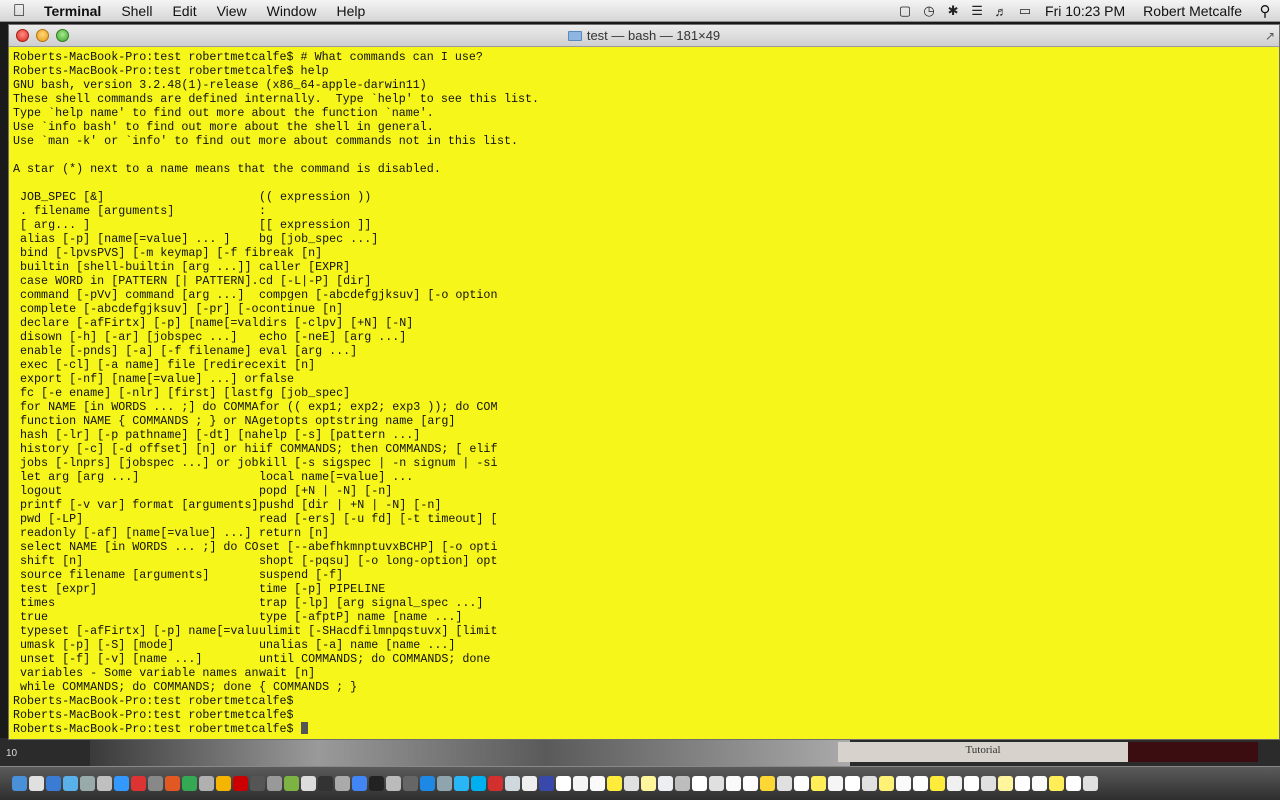  What do you see at coordinates (1192, 11) in the screenshot?
I see `user-menu: Robert Metcalfe` at bounding box center [1192, 11].